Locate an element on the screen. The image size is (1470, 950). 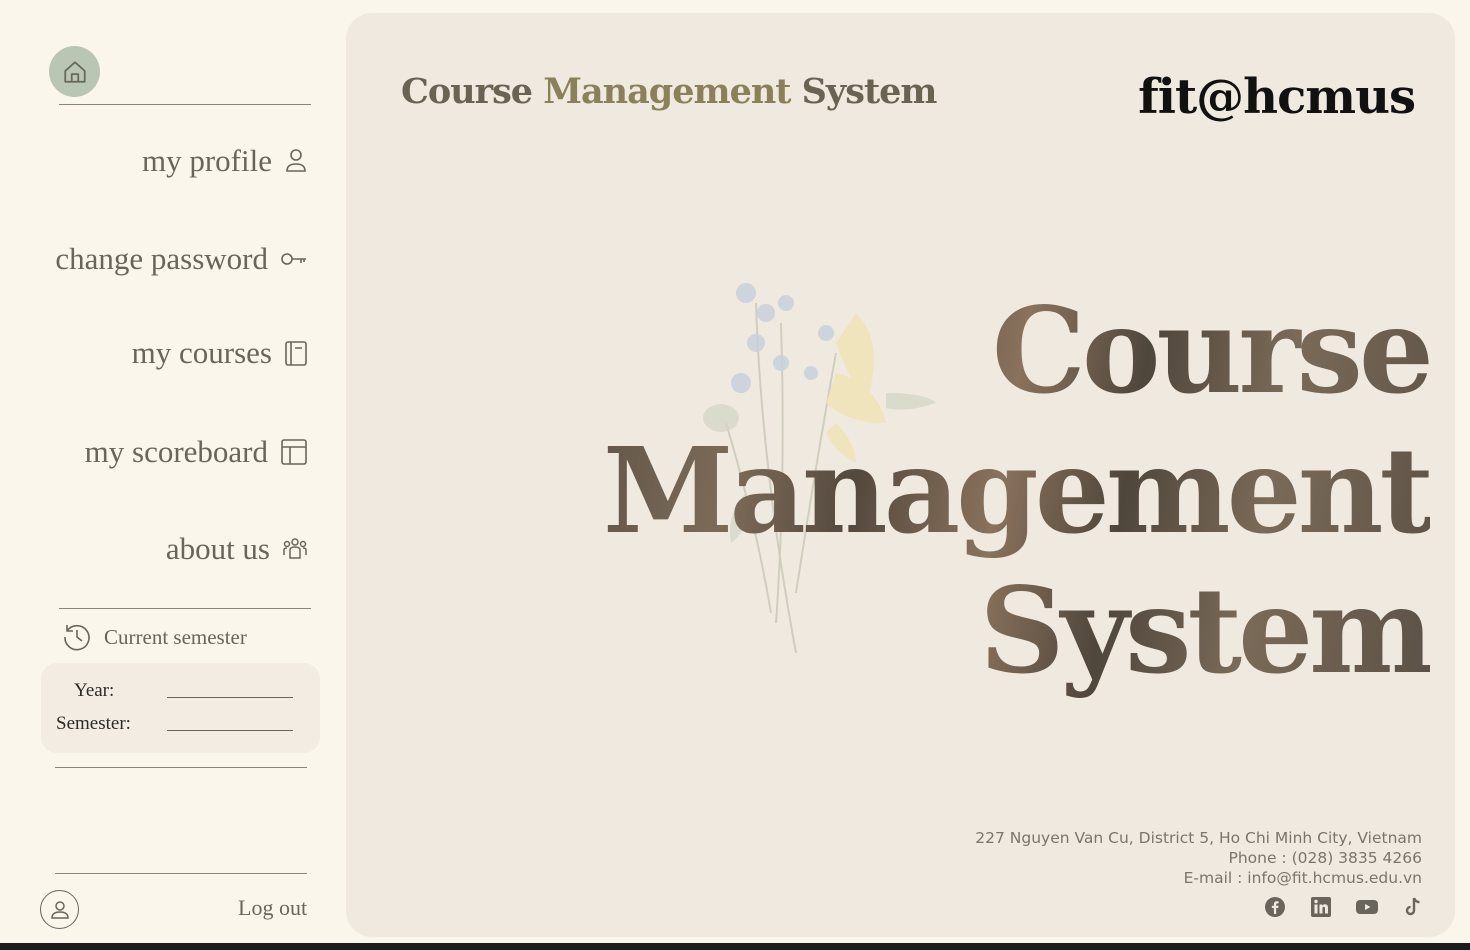
sidebar-item-my-courses: my courses is located at coordinates (220, 353).